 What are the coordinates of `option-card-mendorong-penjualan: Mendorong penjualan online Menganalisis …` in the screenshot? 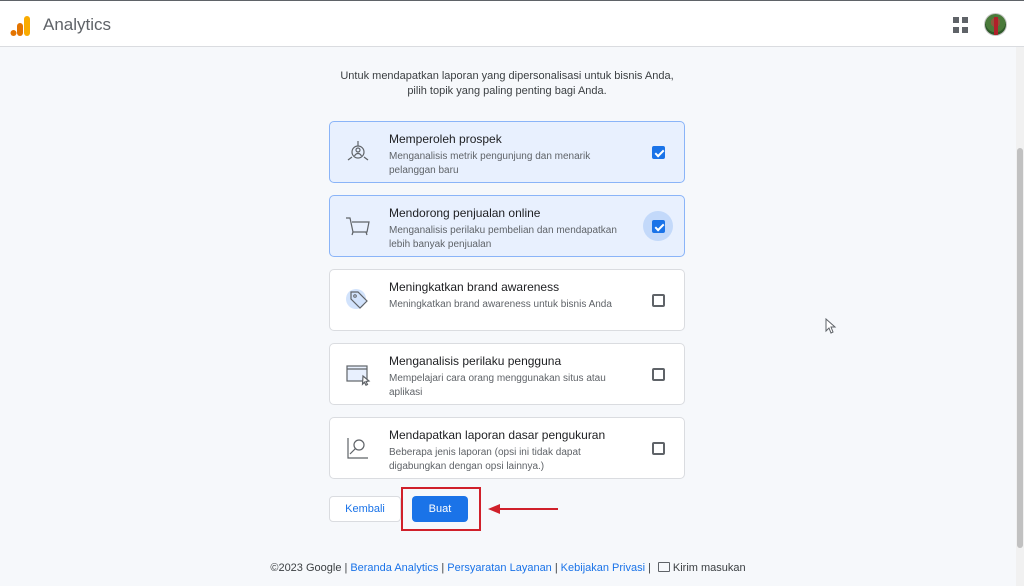 It's located at (507, 226).